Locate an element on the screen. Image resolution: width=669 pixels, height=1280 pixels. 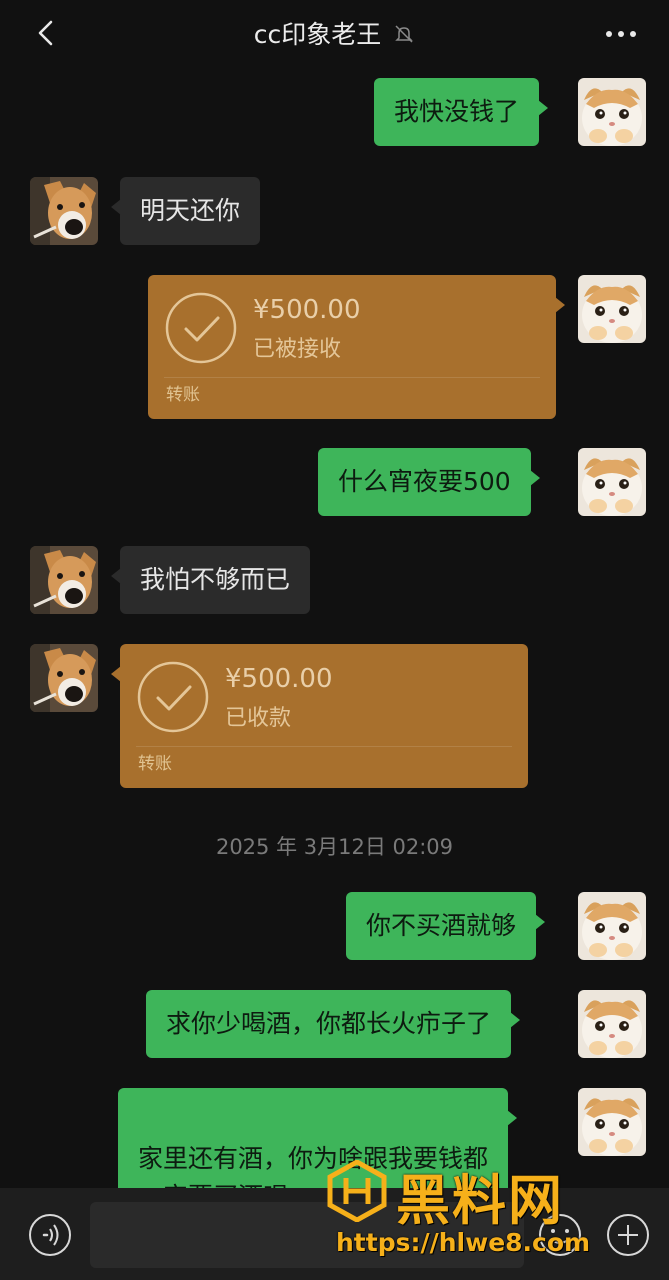
message-bubble-outgoing: 你不买酒就够 is located at coordinates (446, 926).